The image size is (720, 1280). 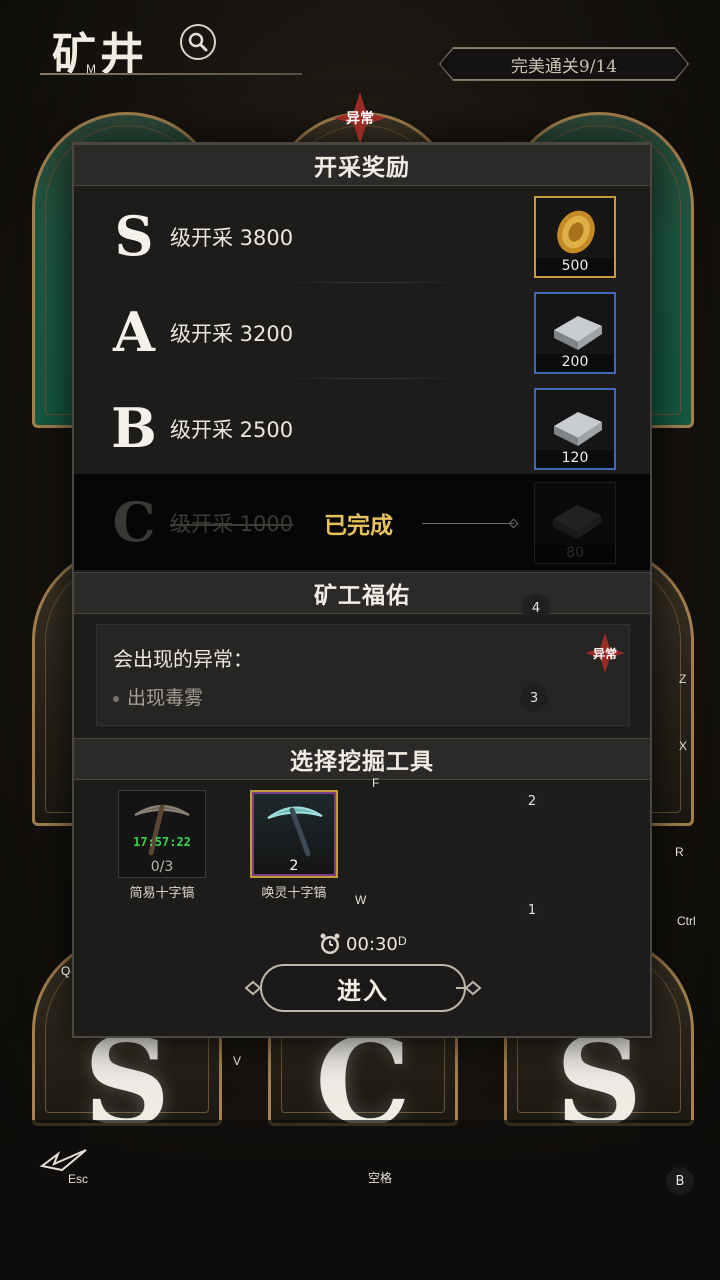 What do you see at coordinates (564, 64) in the screenshot?
I see `perfect-clear-progress: 完美通关9/14` at bounding box center [564, 64].